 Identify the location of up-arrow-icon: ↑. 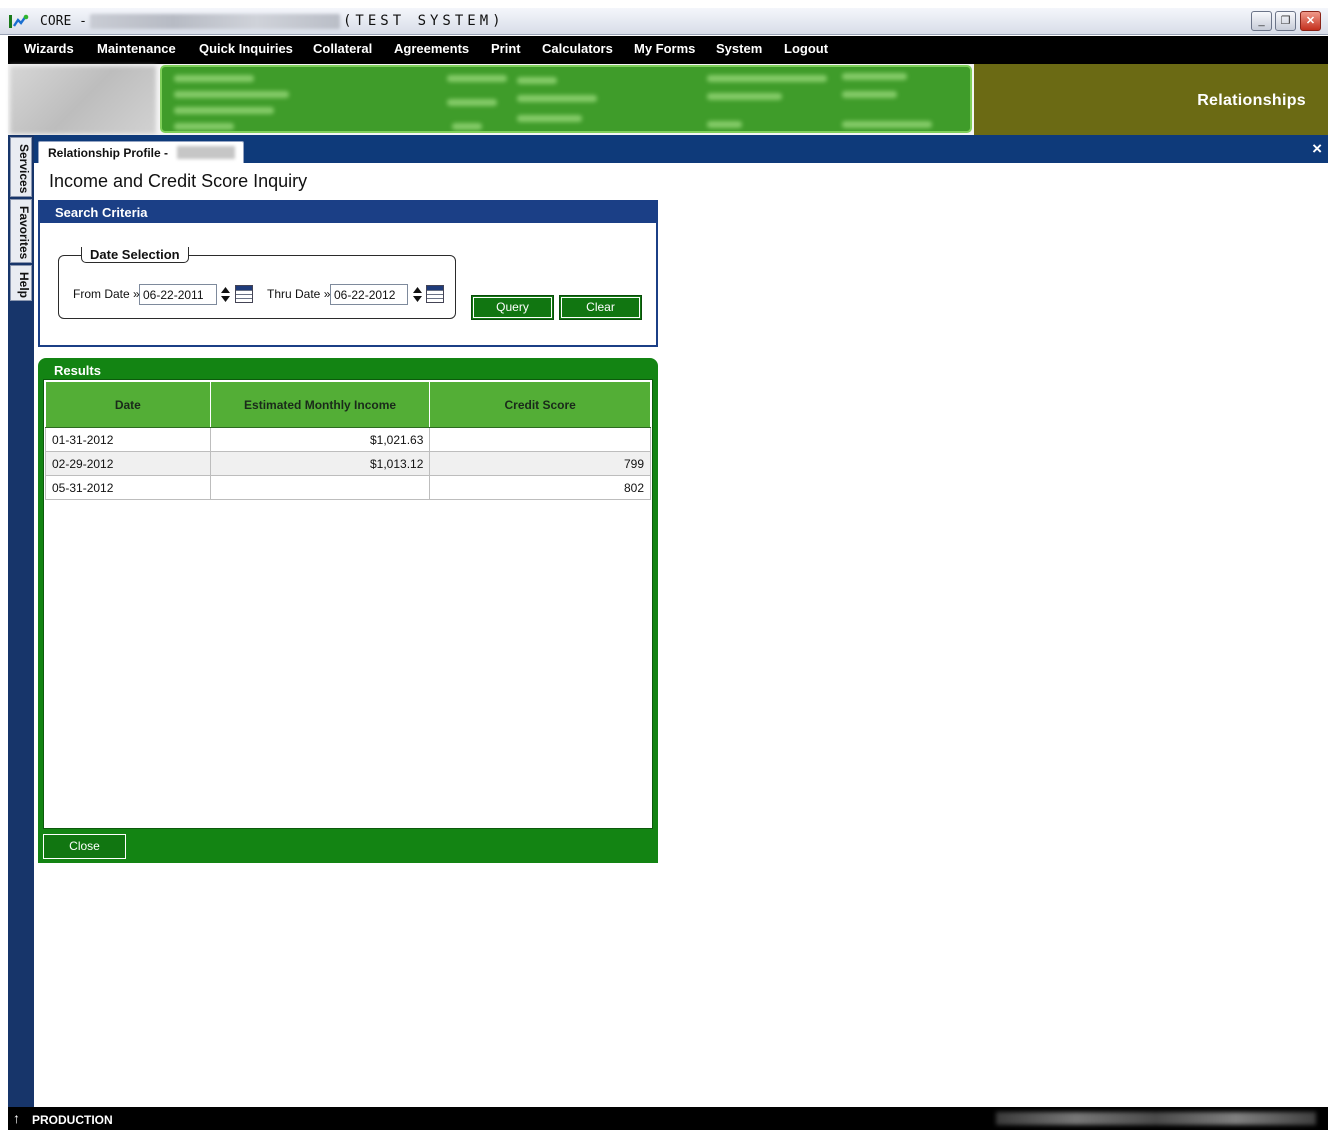
(16, 1118).